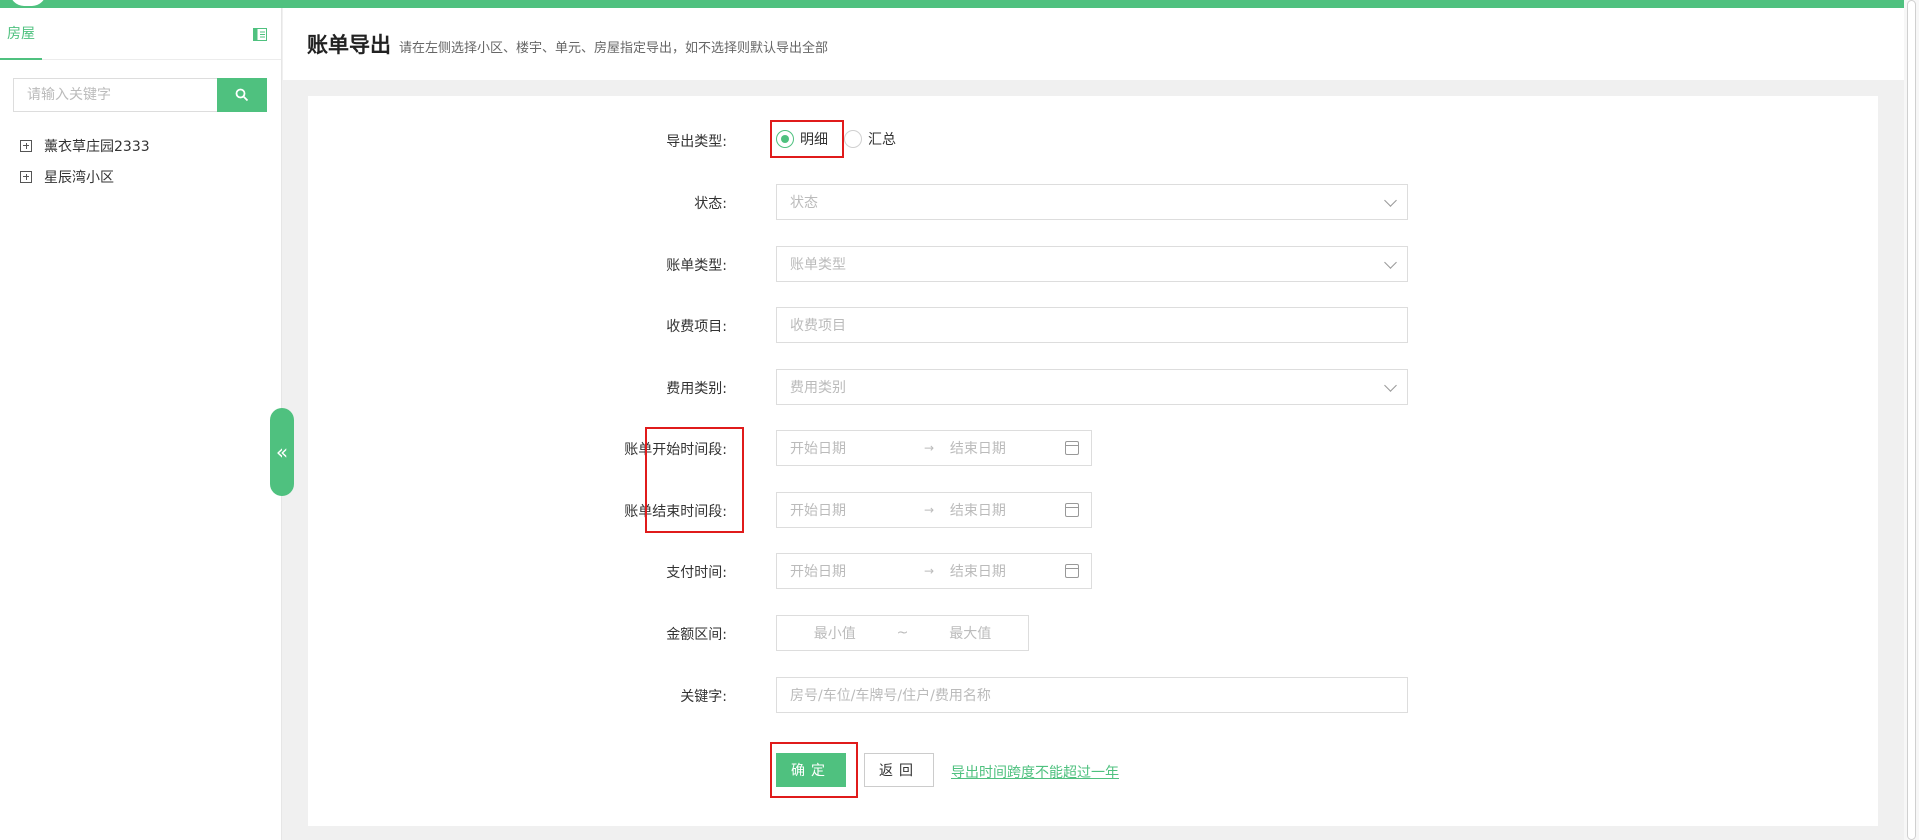 This screenshot has height=840, width=1919. Describe the element at coordinates (349, 45) in the screenshot. I see `page-title: 账单导出` at that location.